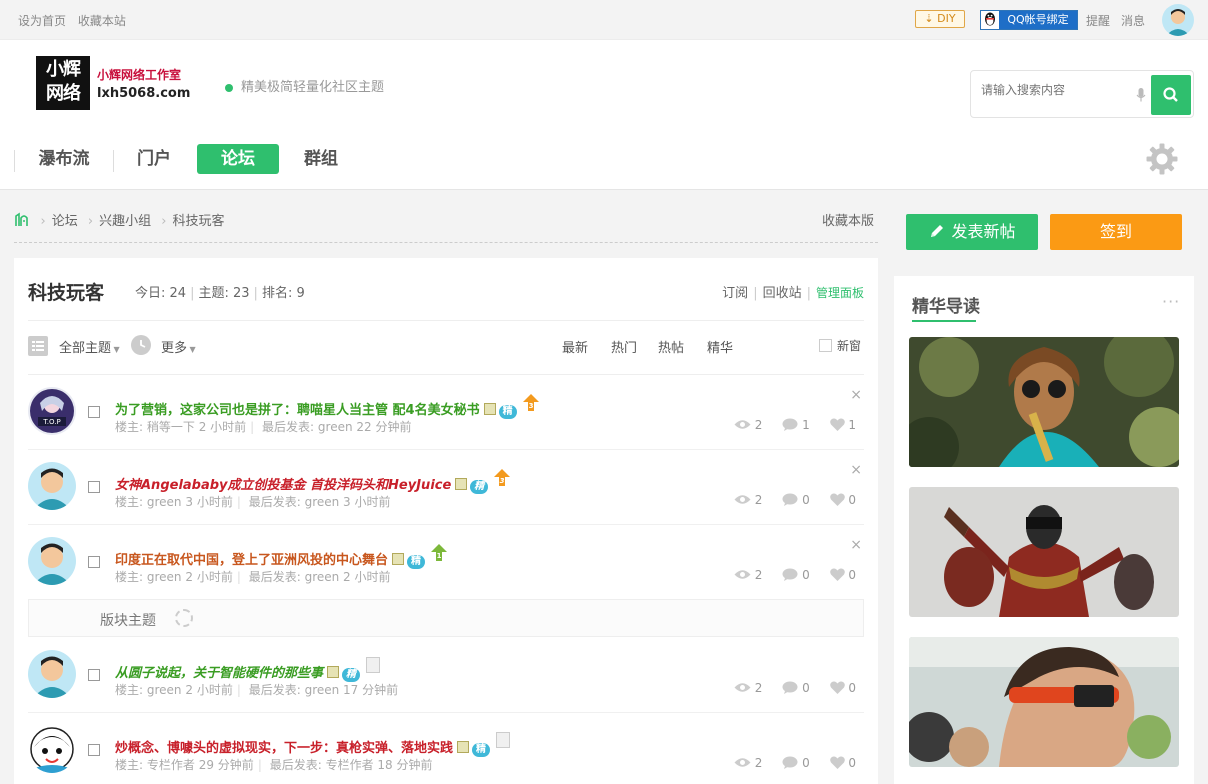 This screenshot has height=784, width=1208. What do you see at coordinates (321, 159) in the screenshot?
I see `nav-item-groups: 群组` at bounding box center [321, 159].